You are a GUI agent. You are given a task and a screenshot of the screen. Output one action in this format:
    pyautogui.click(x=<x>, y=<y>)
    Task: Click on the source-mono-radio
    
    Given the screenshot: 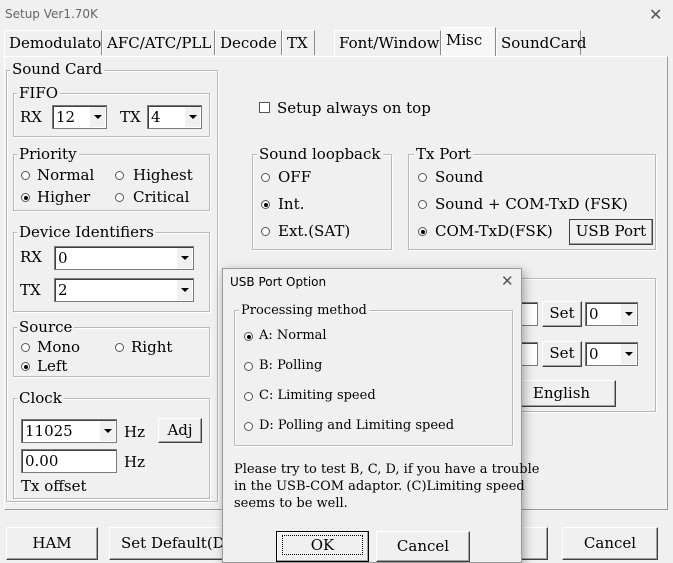 What is the action you would take?
    pyautogui.click(x=25, y=347)
    